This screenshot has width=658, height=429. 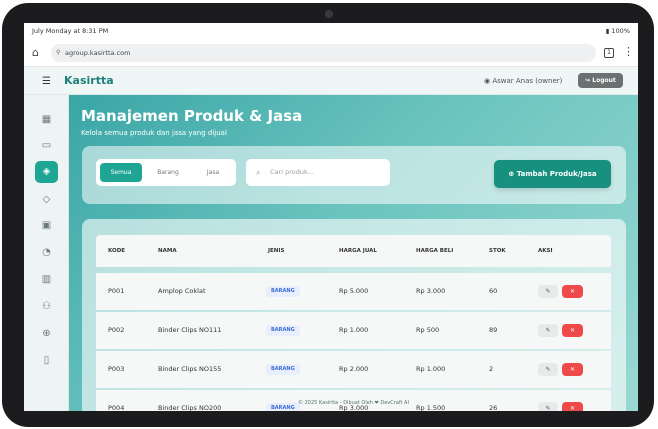 I want to click on type-filter: Semua Barang Jasa, so click(x=166, y=172).